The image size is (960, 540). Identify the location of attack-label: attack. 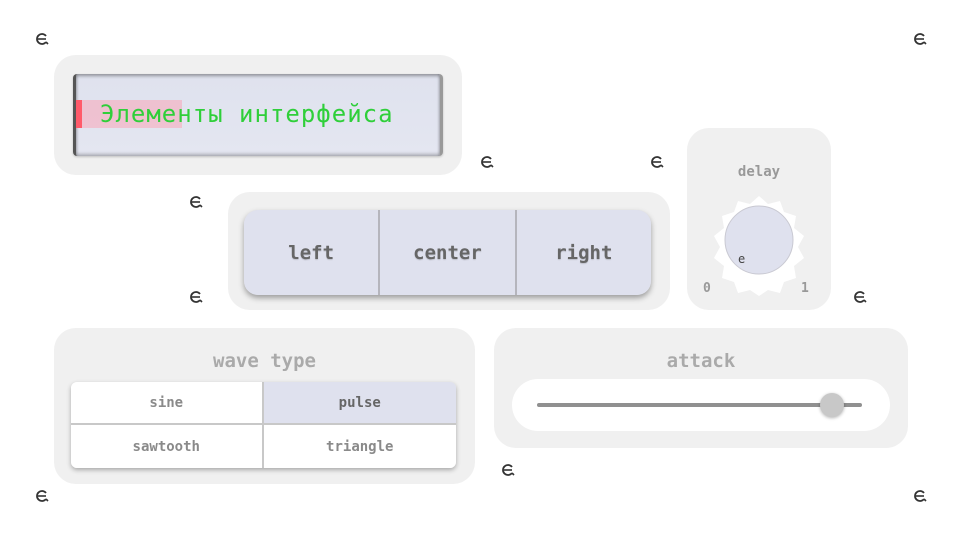
(701, 361).